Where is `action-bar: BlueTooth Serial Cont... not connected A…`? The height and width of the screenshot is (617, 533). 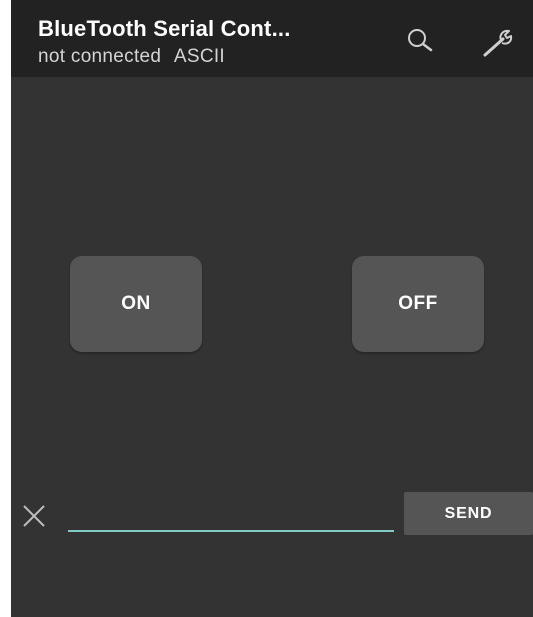
action-bar: BlueTooth Serial Cont... not connected A… is located at coordinates (272, 38).